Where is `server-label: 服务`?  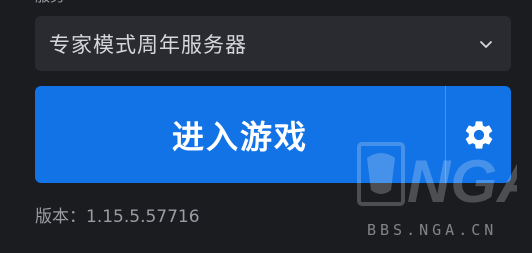 server-label: 服务 is located at coordinates (50, 2).